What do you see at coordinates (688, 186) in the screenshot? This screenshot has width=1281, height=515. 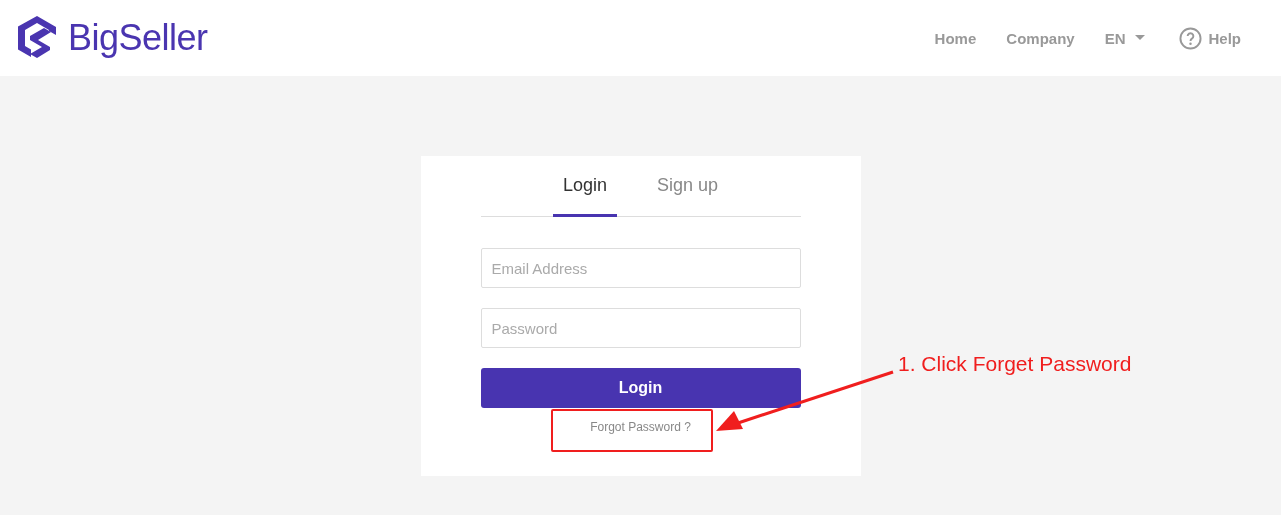 I see `tab: Sign up` at bounding box center [688, 186].